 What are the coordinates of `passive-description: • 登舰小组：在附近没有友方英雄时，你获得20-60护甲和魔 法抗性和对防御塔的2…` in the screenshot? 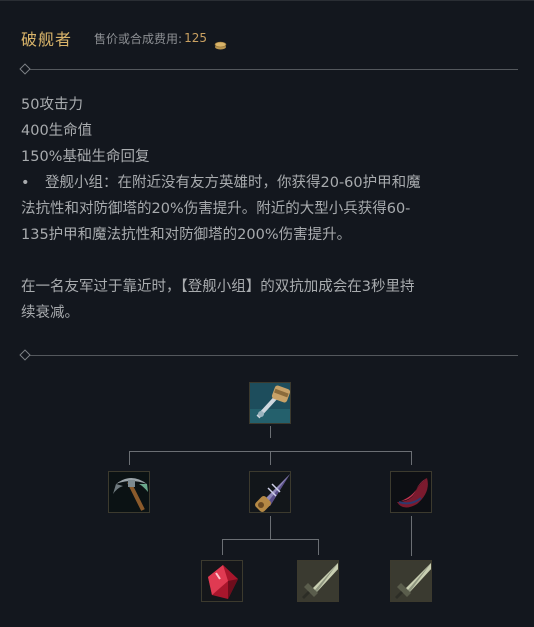 It's located at (273, 209).